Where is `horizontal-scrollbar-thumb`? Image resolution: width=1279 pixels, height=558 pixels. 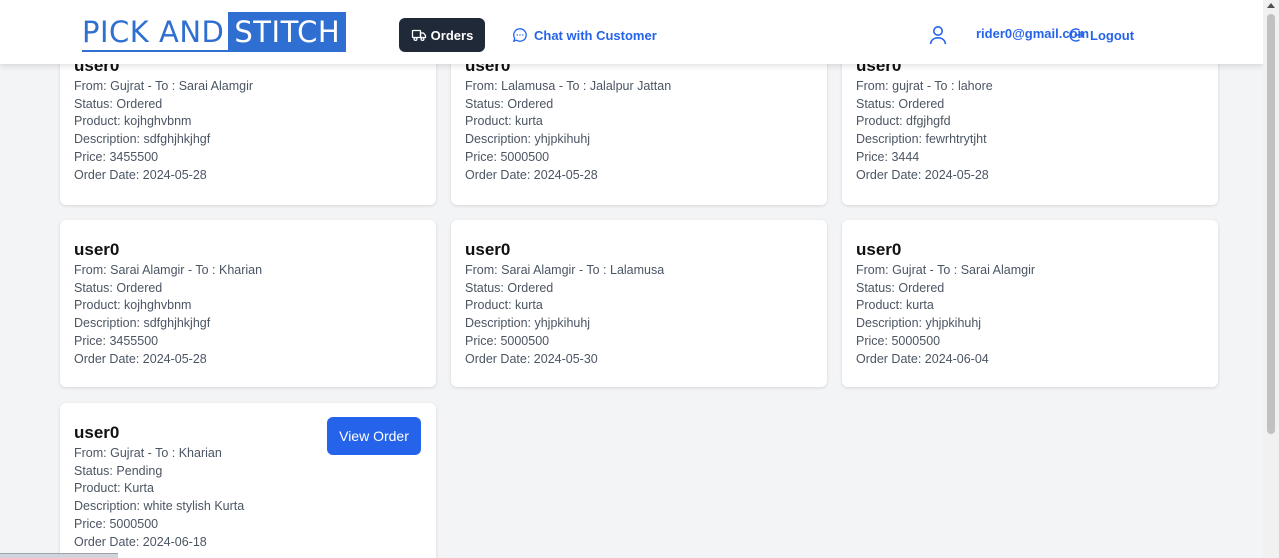 horizontal-scrollbar-thumb is located at coordinates (59, 555).